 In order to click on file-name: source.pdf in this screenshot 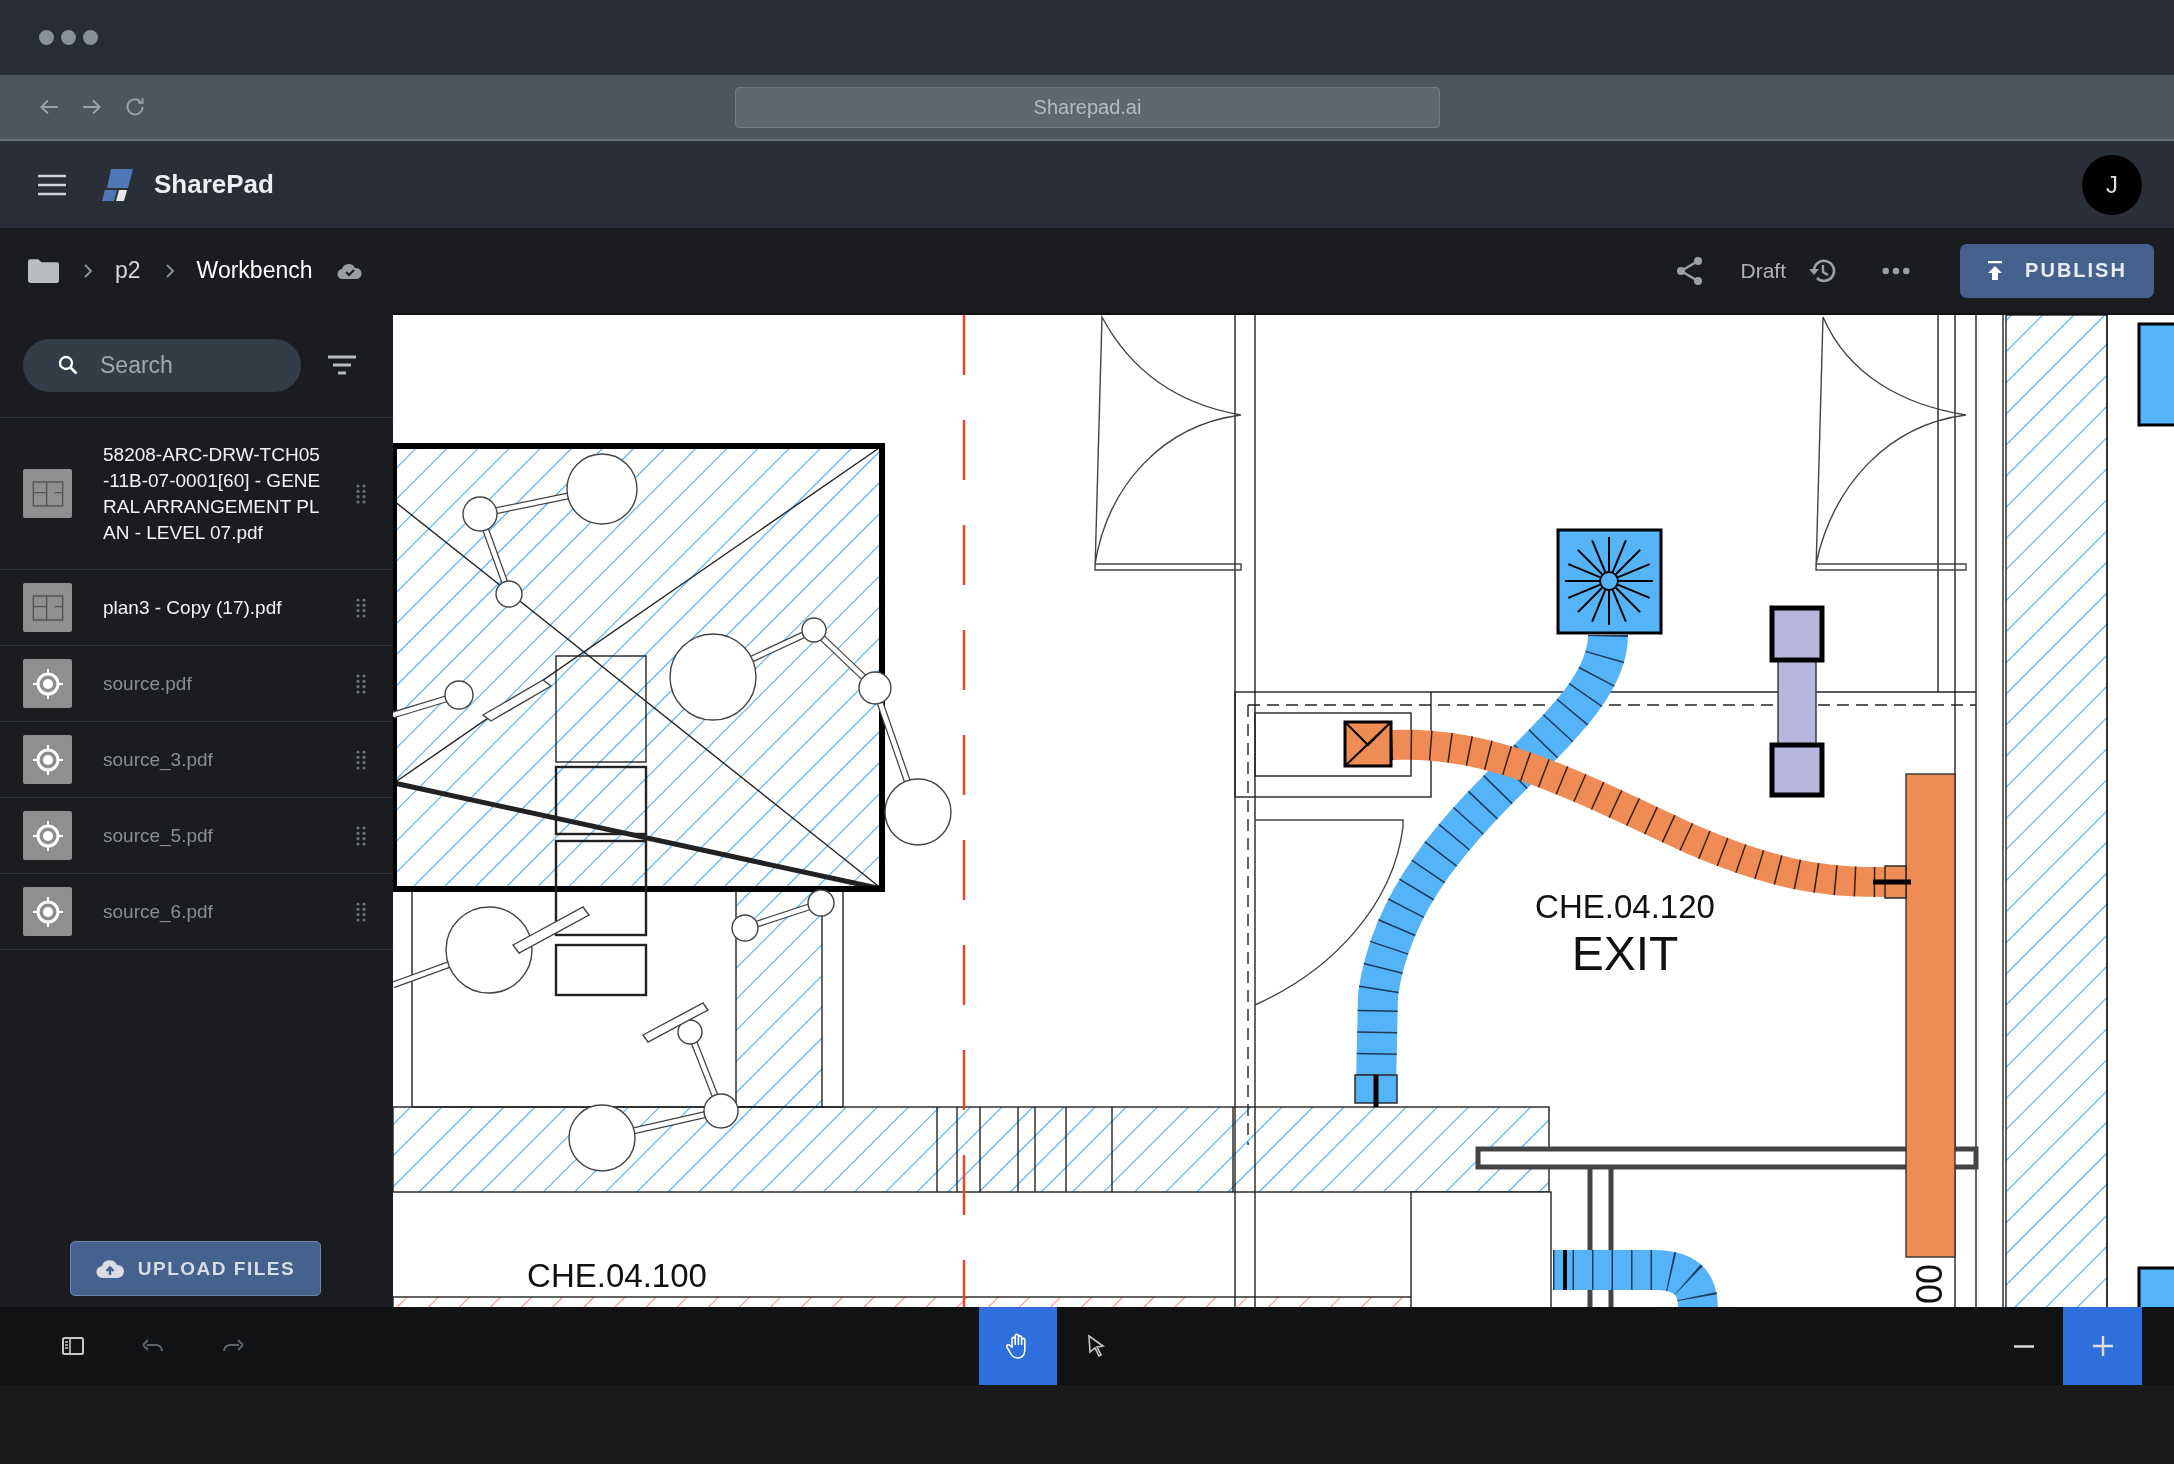, I will do `click(148, 683)`.